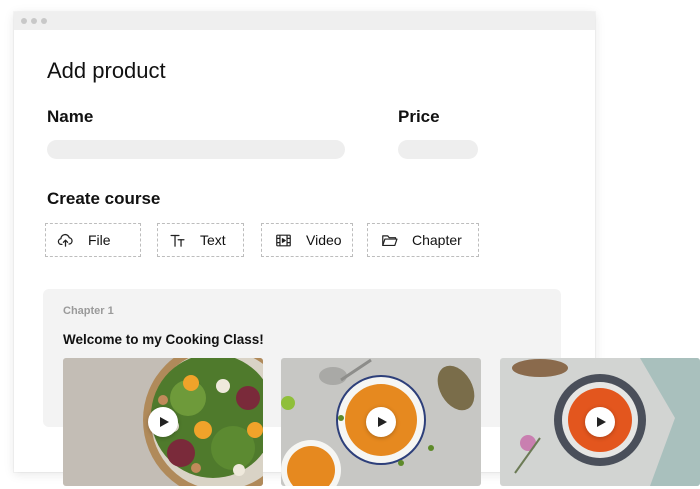 The width and height of the screenshot is (700, 489). What do you see at coordinates (196, 149) in the screenshot?
I see `name-input` at bounding box center [196, 149].